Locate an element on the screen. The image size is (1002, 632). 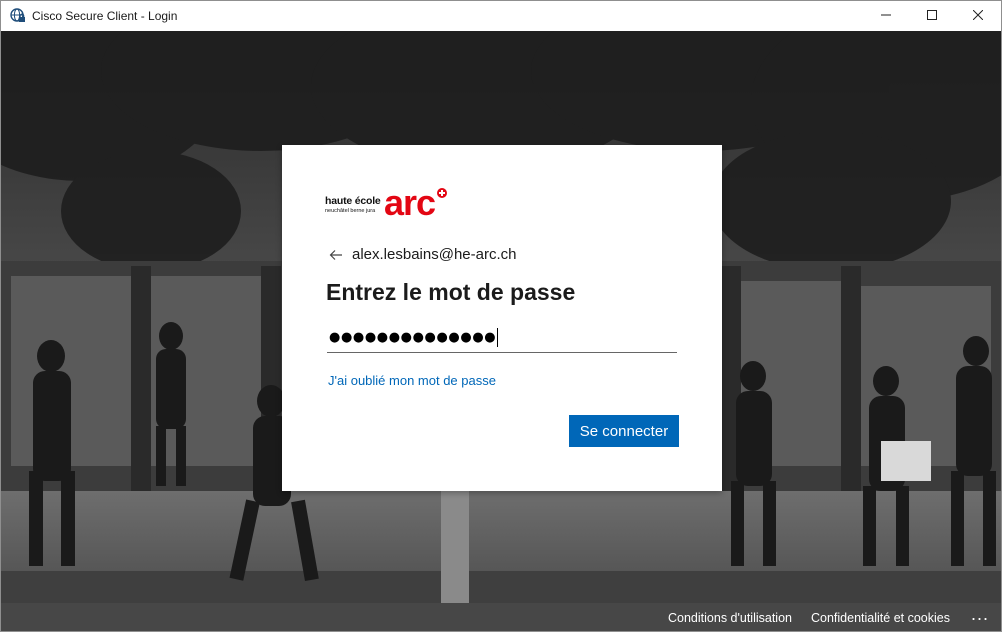
minimize-icon is located at coordinates (886, 16).